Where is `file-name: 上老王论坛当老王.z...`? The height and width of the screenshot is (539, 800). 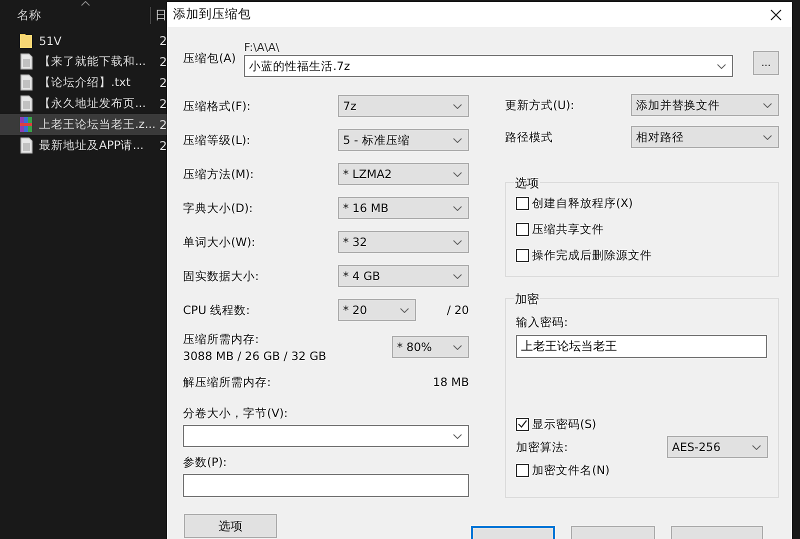 file-name: 上老王论坛当老王.z... is located at coordinates (98, 124).